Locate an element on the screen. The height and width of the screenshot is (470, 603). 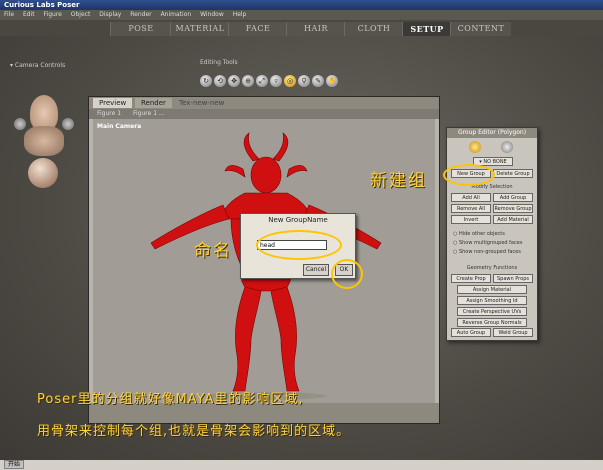
menu-edit: Edit is located at coordinates (29, 14).